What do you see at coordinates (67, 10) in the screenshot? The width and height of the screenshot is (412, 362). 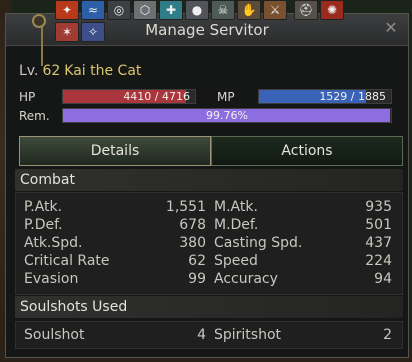 I see `flame-icon: ✦` at bounding box center [67, 10].